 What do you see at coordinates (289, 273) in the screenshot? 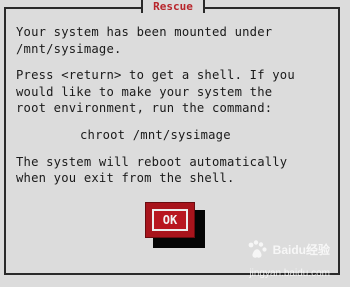
I see `baidu-url: jingyan.baidu.com` at bounding box center [289, 273].